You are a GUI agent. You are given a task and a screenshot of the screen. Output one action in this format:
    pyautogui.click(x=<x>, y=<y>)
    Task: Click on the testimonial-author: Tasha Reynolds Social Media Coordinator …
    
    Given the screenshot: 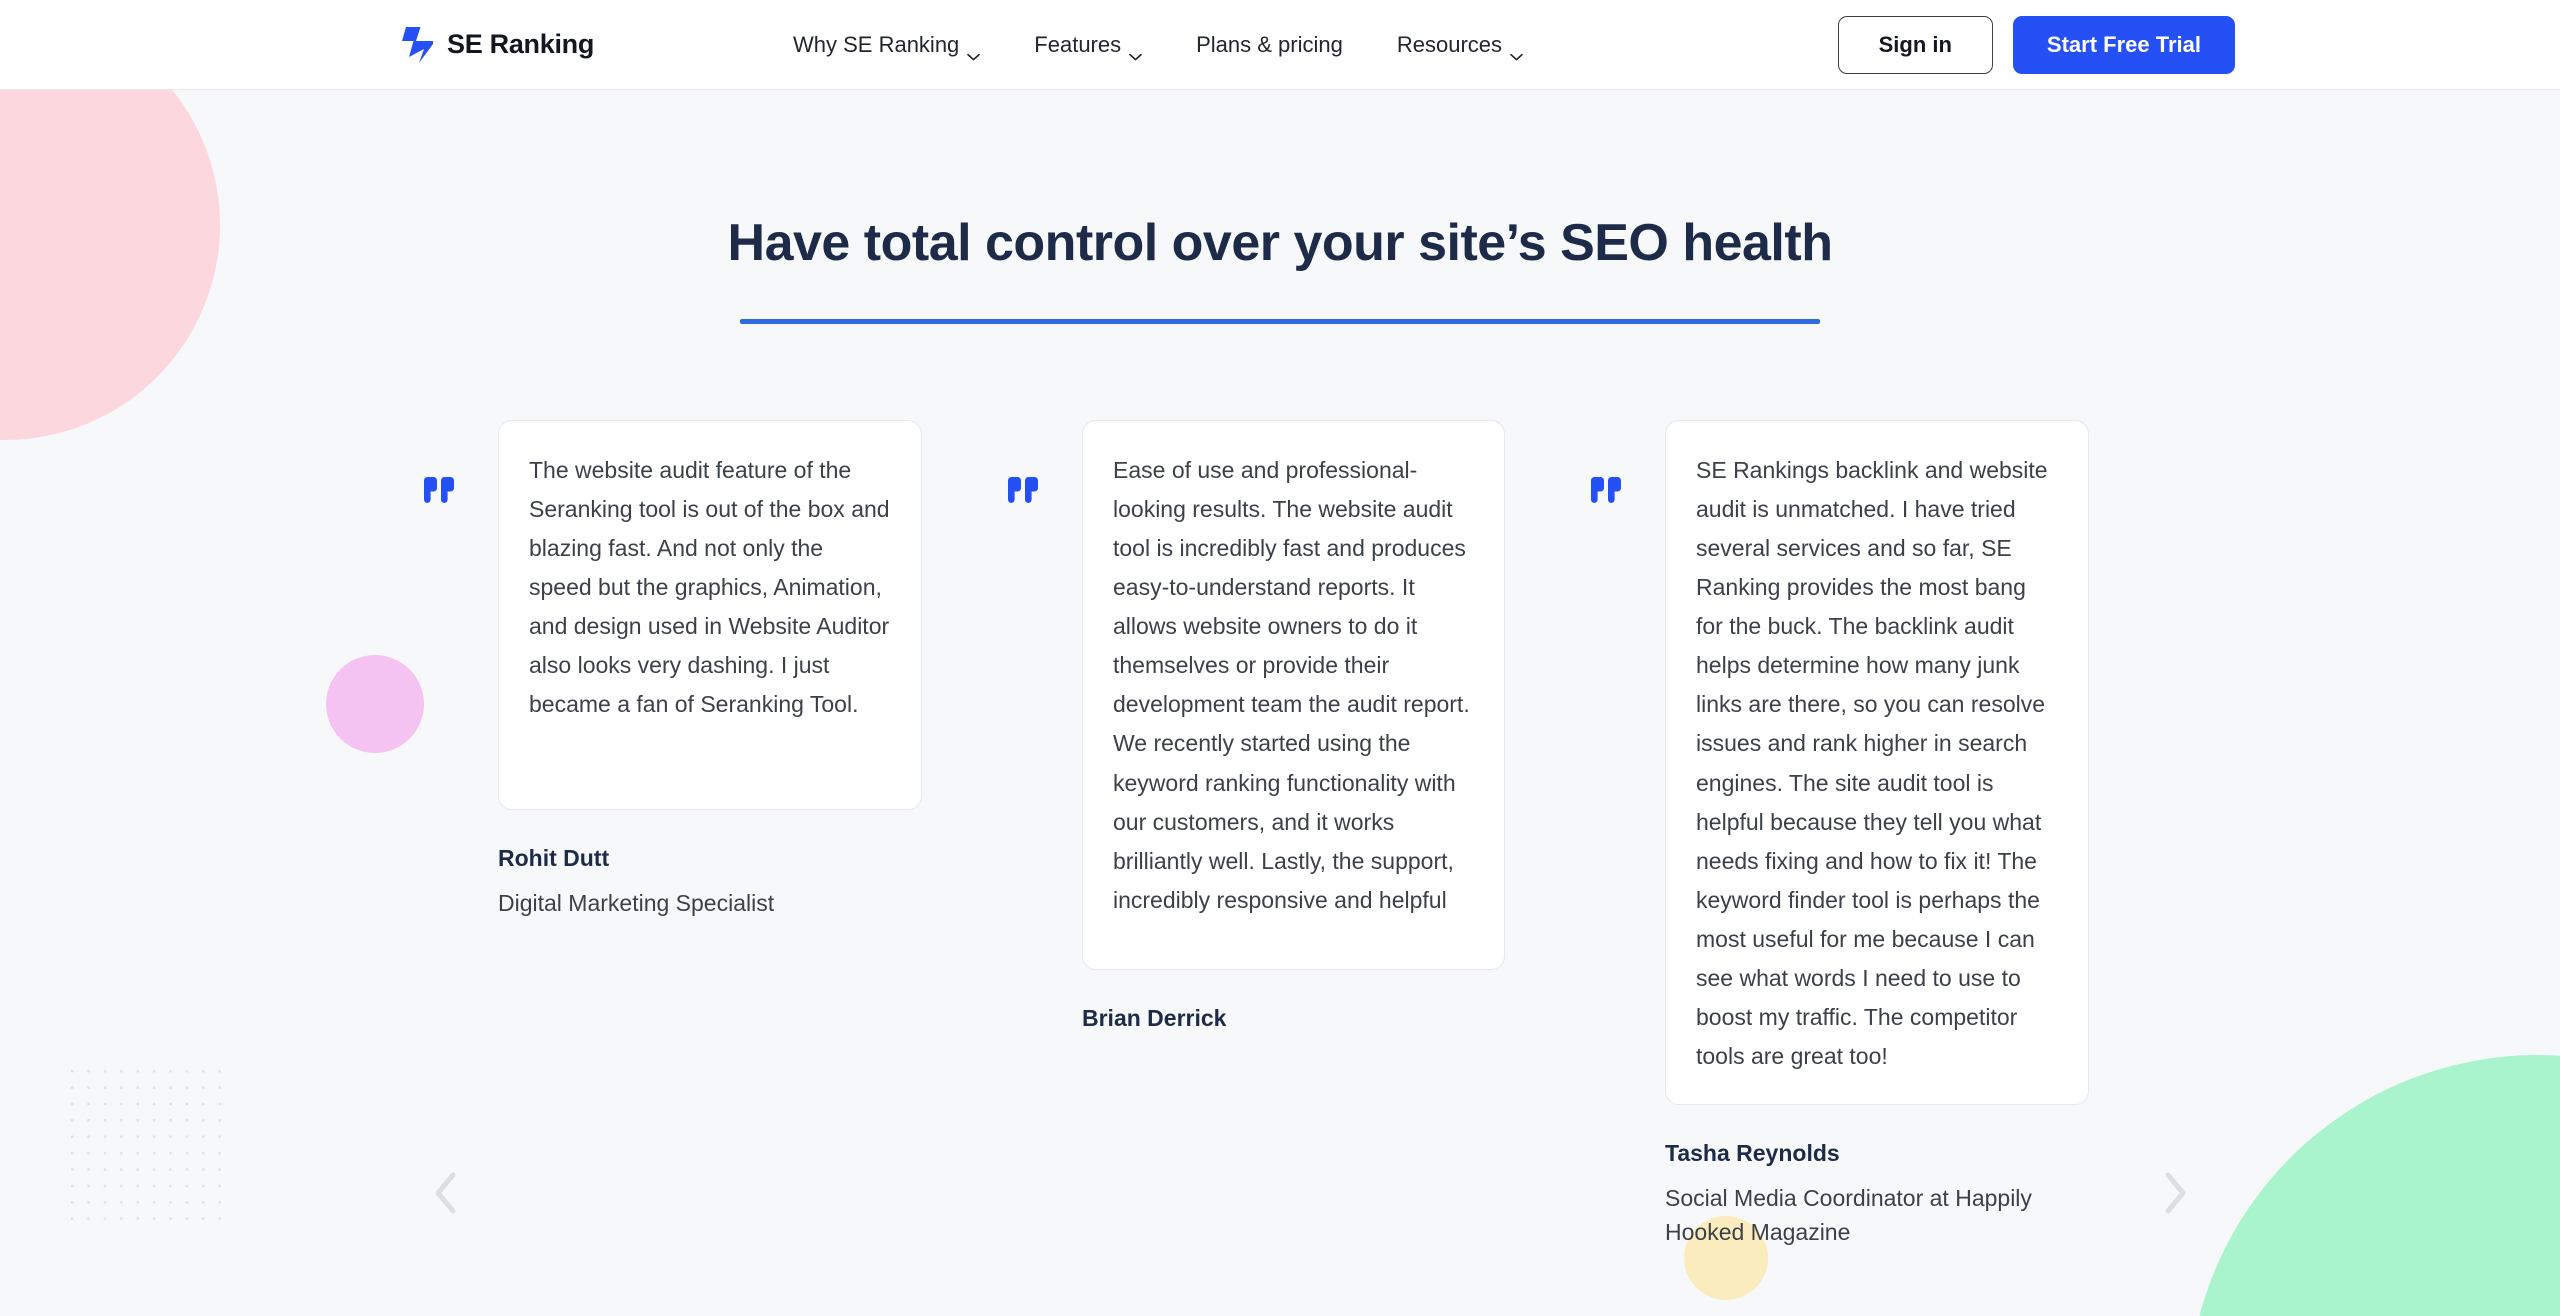 What is the action you would take?
    pyautogui.click(x=1877, y=1193)
    